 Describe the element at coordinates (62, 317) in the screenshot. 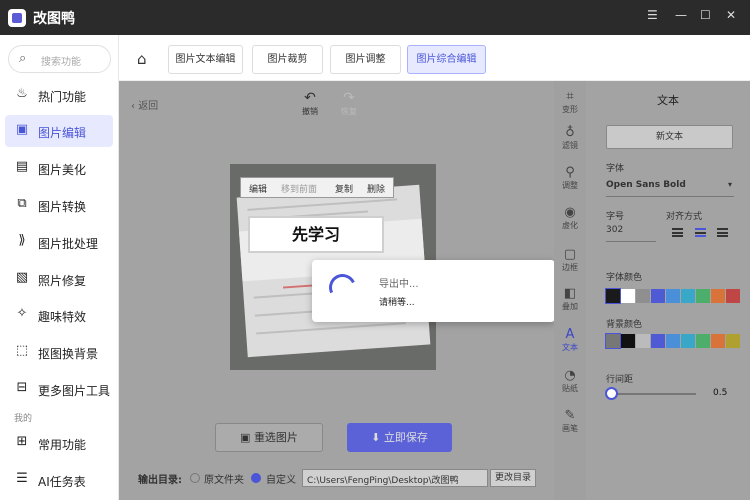

I see `sidebar-item-label: 趣味特效` at that location.